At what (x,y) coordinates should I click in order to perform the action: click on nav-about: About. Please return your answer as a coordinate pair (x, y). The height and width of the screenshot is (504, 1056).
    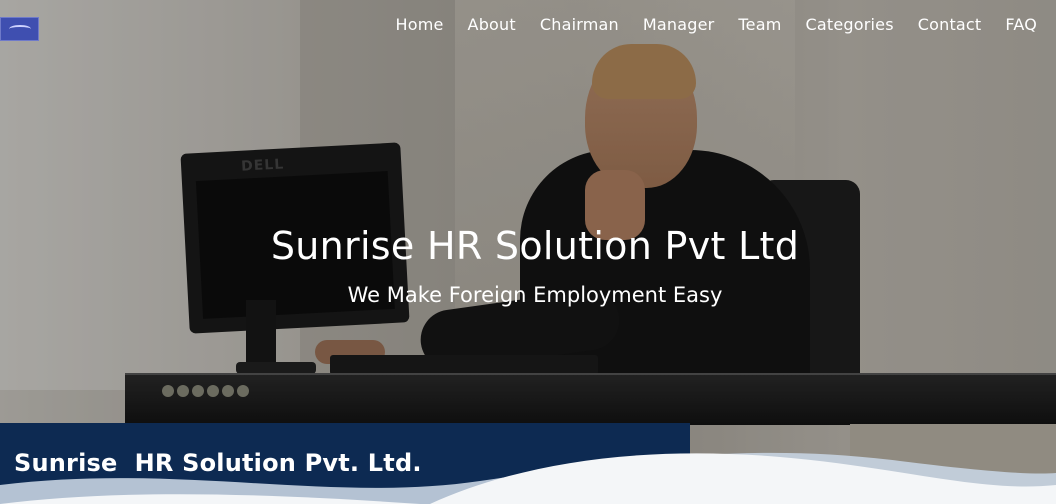
    Looking at the image, I should click on (492, 25).